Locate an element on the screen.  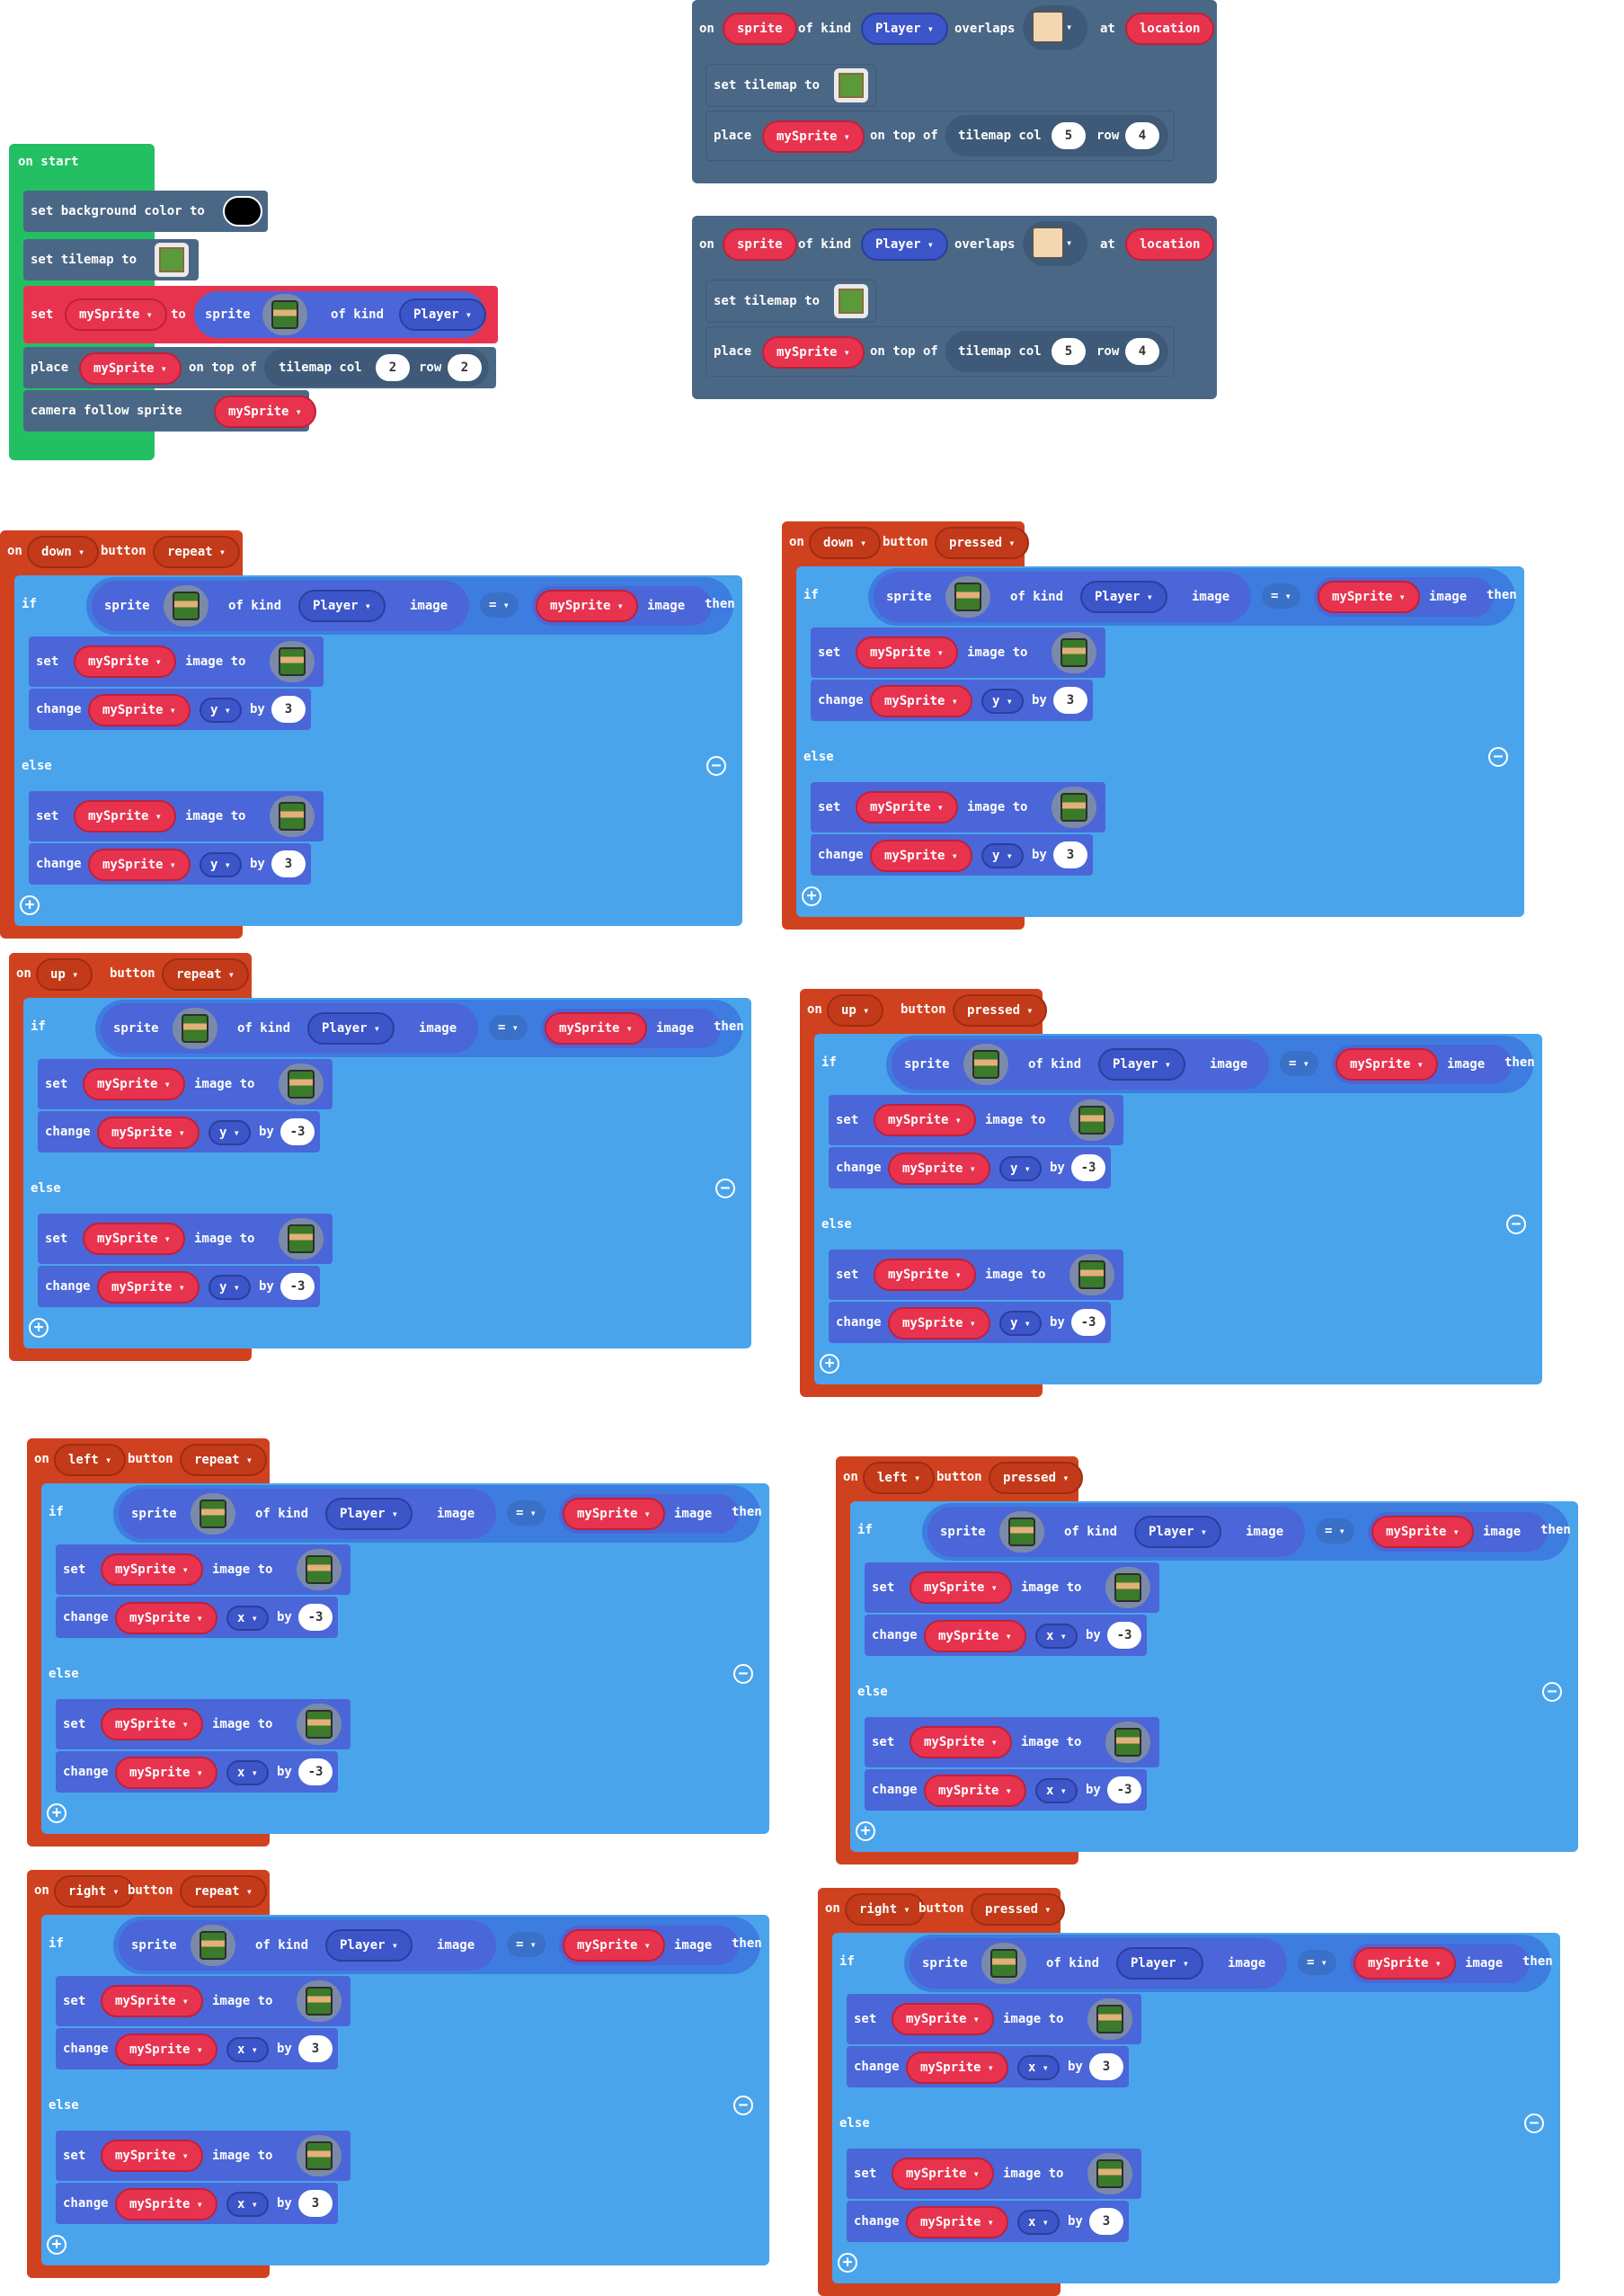
button-dropdown: left is located at coordinates (90, 1460).